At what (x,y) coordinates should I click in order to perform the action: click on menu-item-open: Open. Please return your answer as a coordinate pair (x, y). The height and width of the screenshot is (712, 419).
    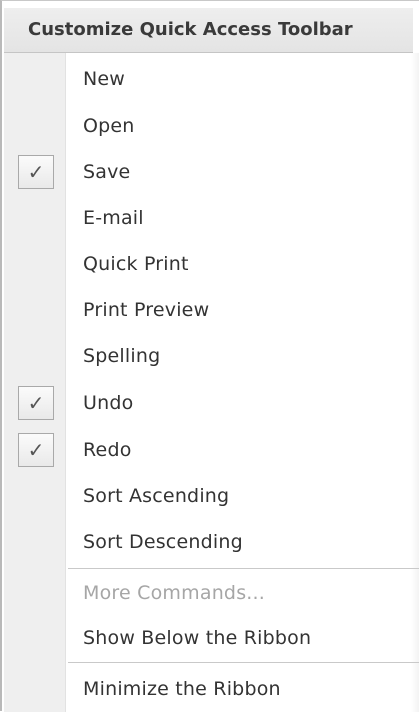
    Looking at the image, I should click on (211, 126).